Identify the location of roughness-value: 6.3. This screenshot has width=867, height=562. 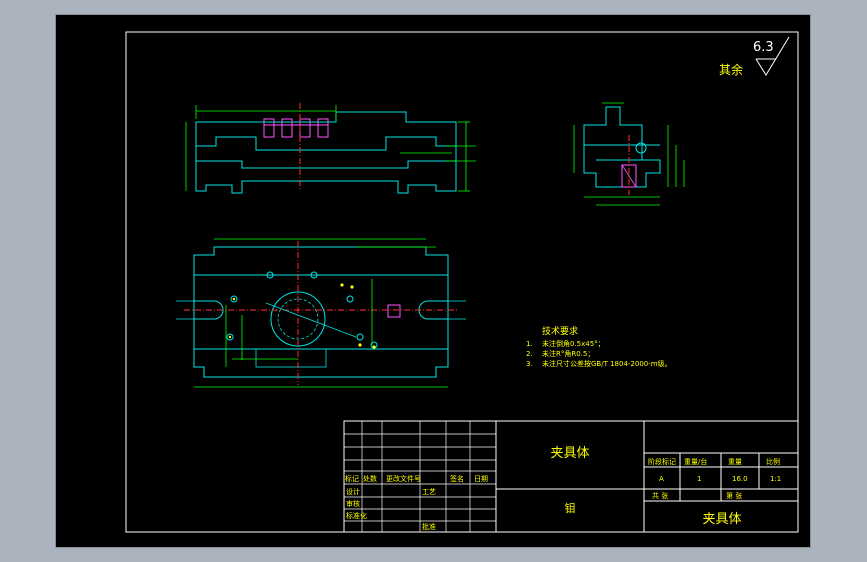
(763, 47).